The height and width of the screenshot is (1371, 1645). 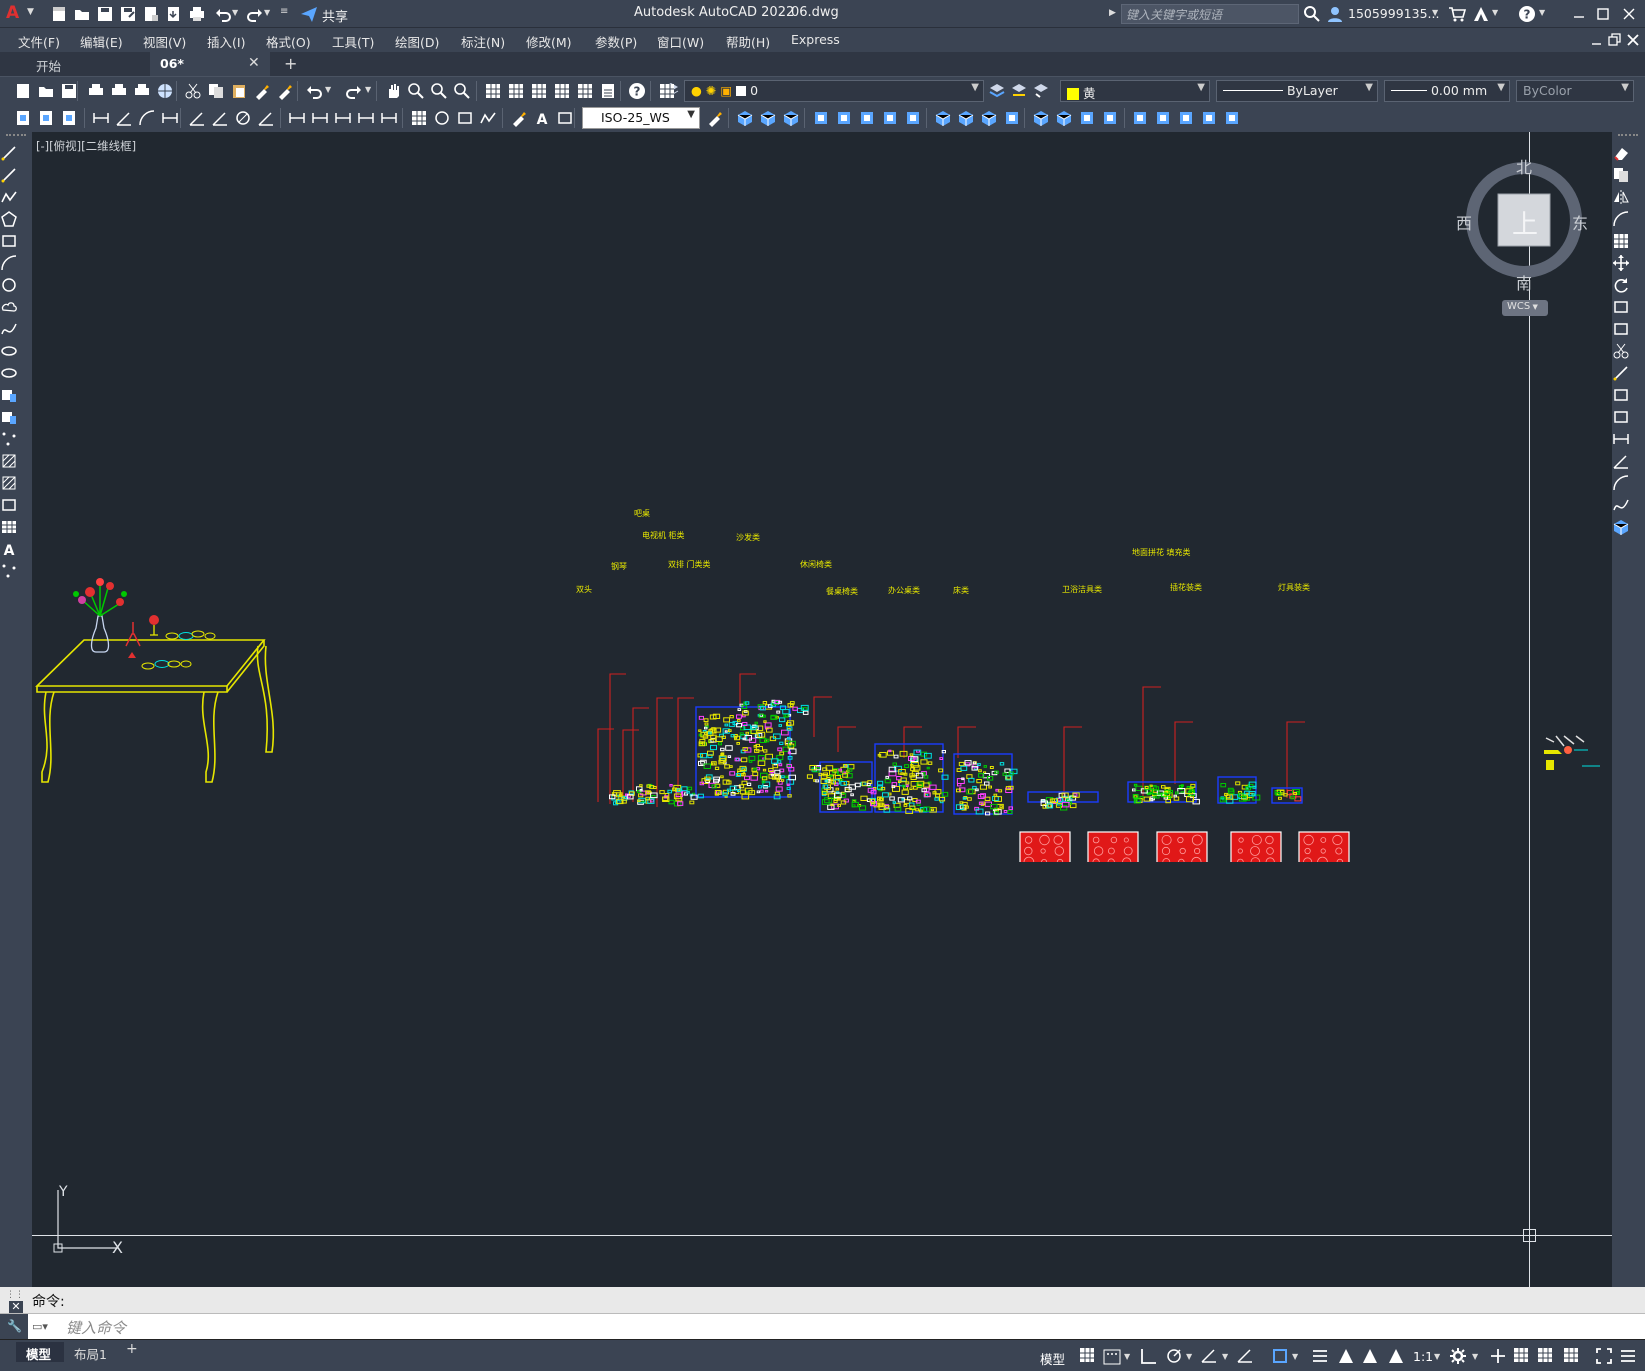 What do you see at coordinates (9, 241) in the screenshot?
I see `rectangle-tool-icon` at bounding box center [9, 241].